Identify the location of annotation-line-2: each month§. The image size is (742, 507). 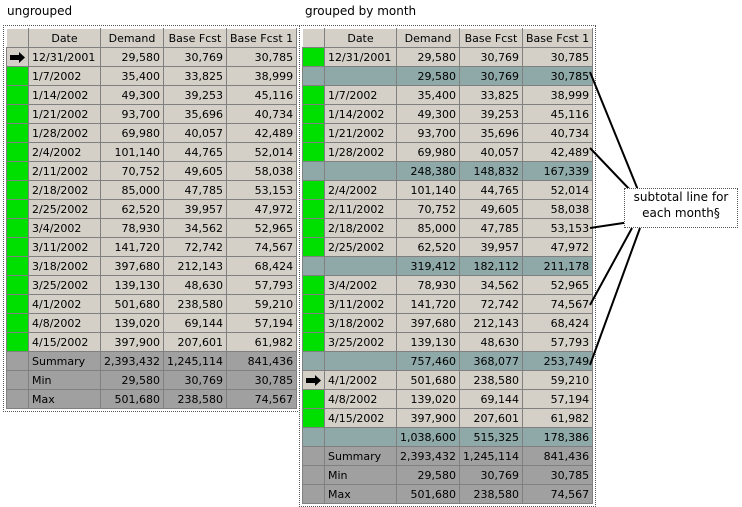
(681, 213).